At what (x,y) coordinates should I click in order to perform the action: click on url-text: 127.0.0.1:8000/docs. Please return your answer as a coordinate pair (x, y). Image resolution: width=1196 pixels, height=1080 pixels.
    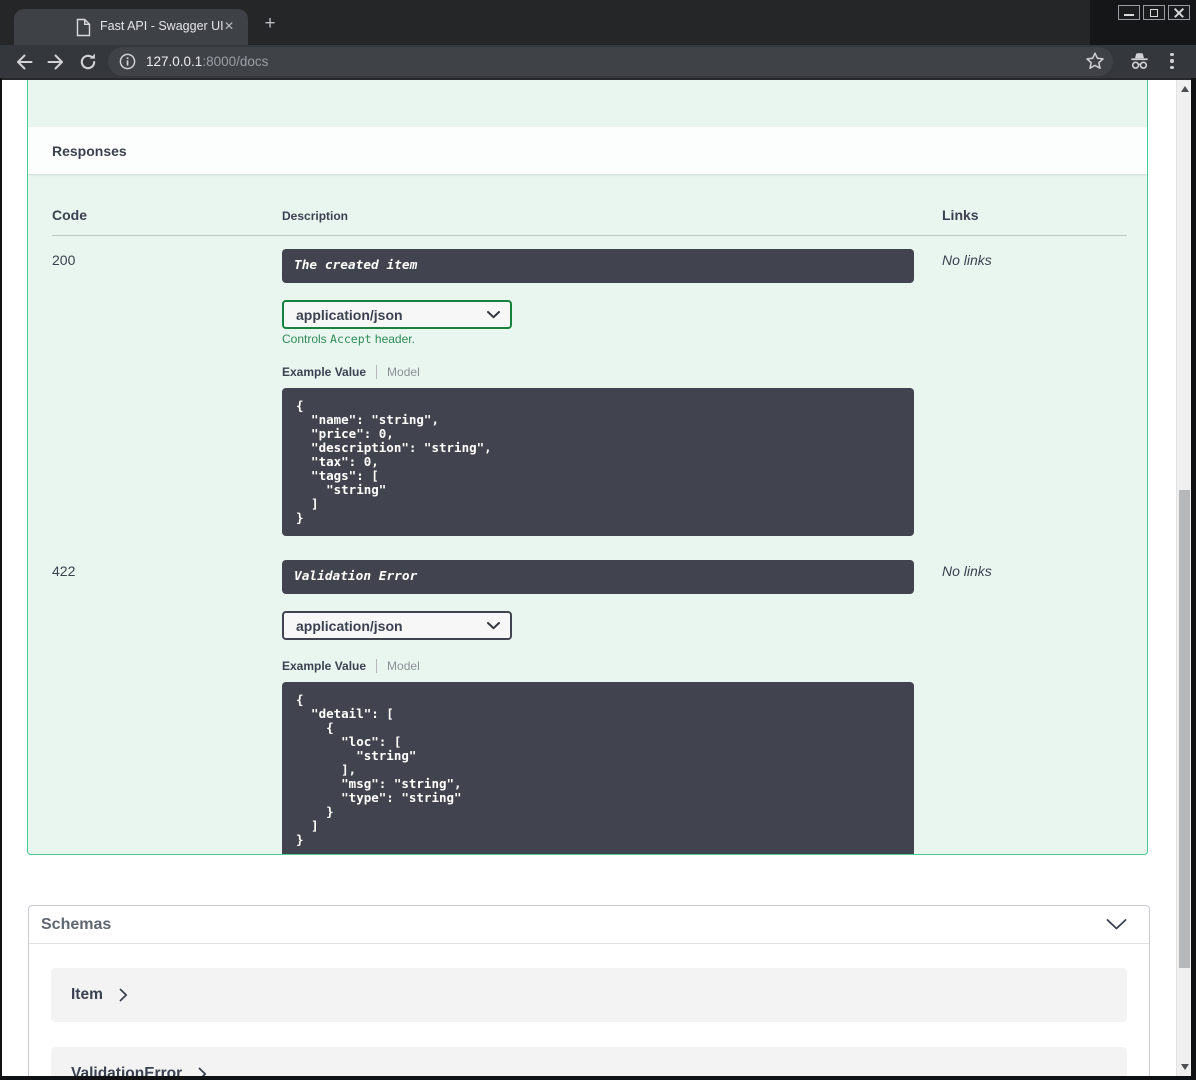
    Looking at the image, I should click on (207, 61).